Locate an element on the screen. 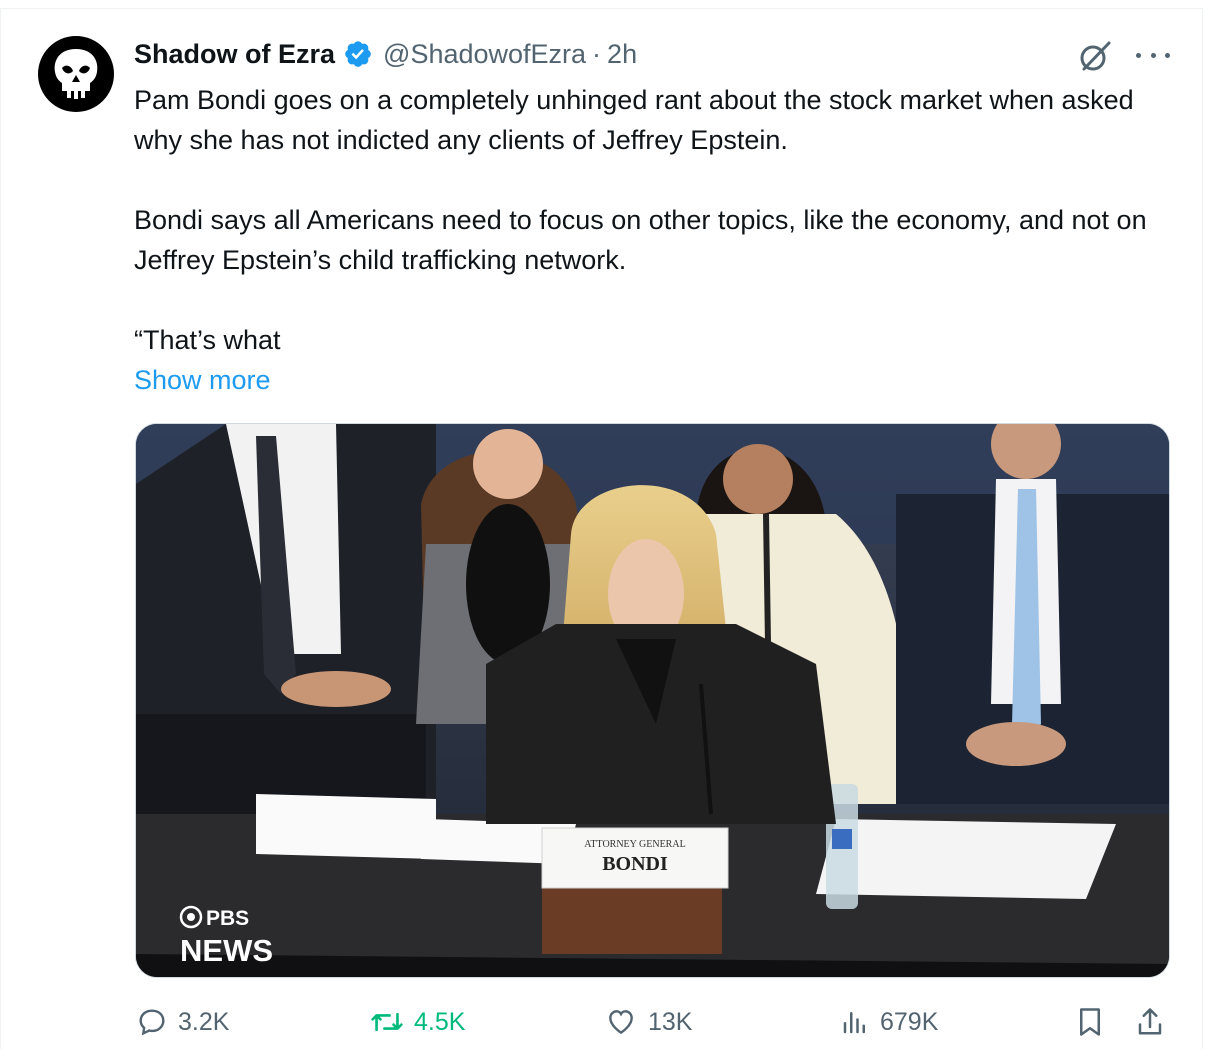  reply-button: 3.2K is located at coordinates (182, 1022).